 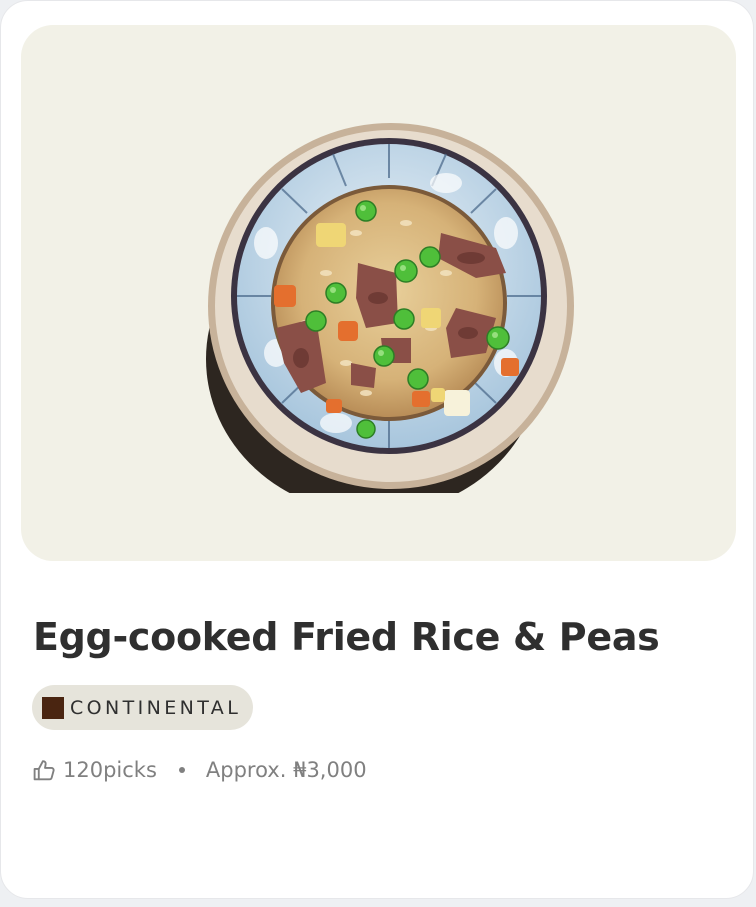 I want to click on meal-meta: 120picks Approx. ₦3,000, so click(x=199, y=770).